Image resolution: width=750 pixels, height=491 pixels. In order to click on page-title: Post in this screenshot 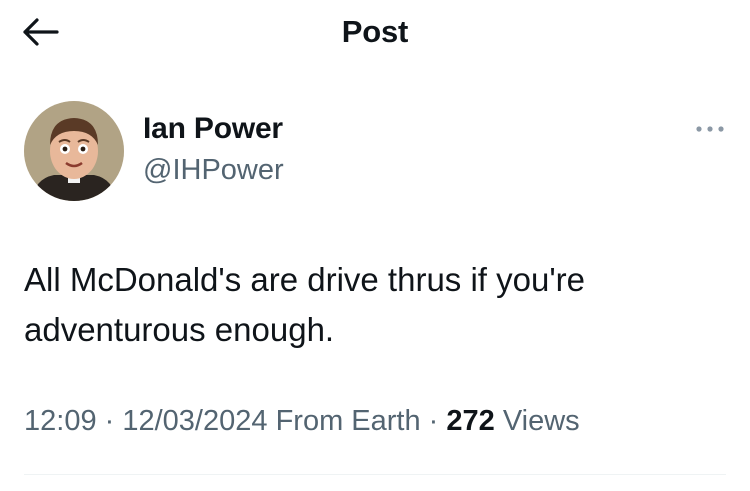, I will do `click(375, 31)`.